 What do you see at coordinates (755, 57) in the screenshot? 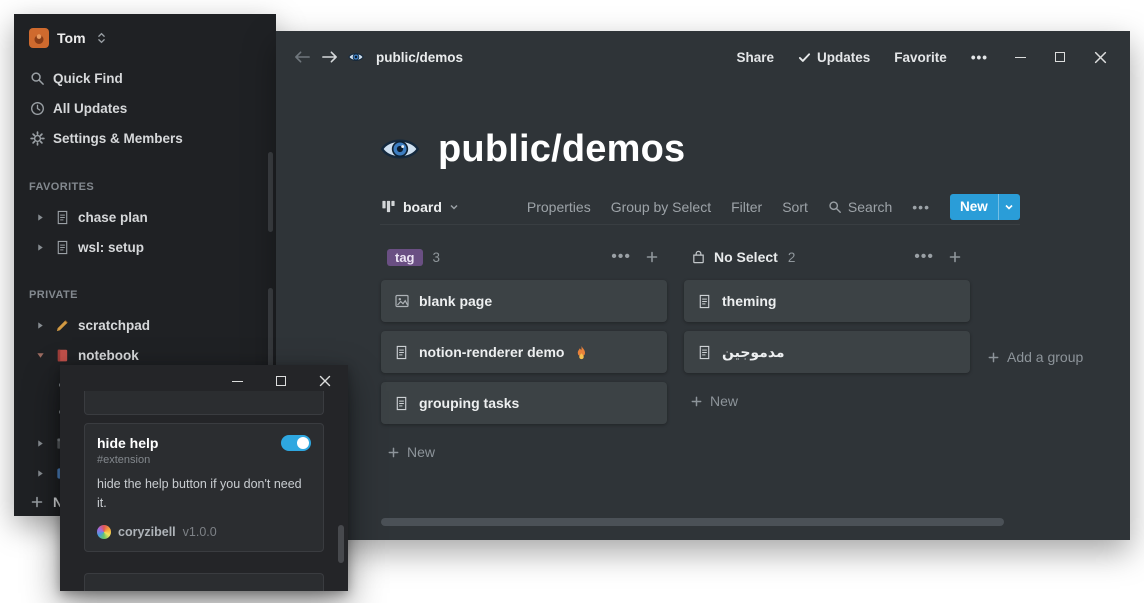
I see `share-button: Share` at bounding box center [755, 57].